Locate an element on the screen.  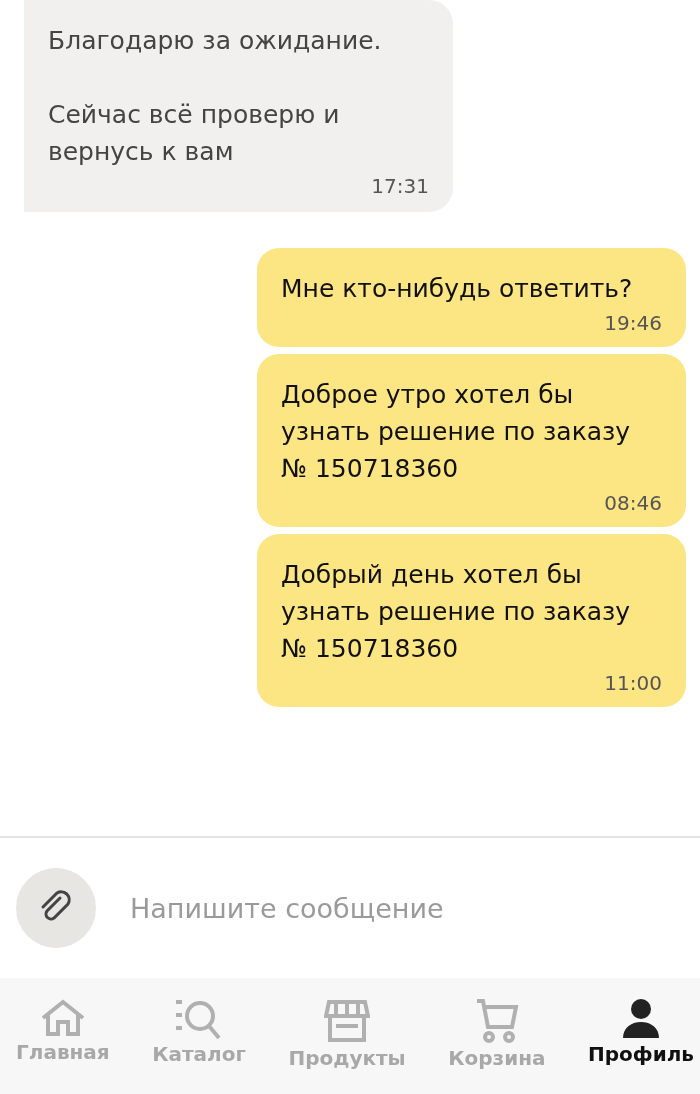
message-time: 17:31 is located at coordinates (400, 186).